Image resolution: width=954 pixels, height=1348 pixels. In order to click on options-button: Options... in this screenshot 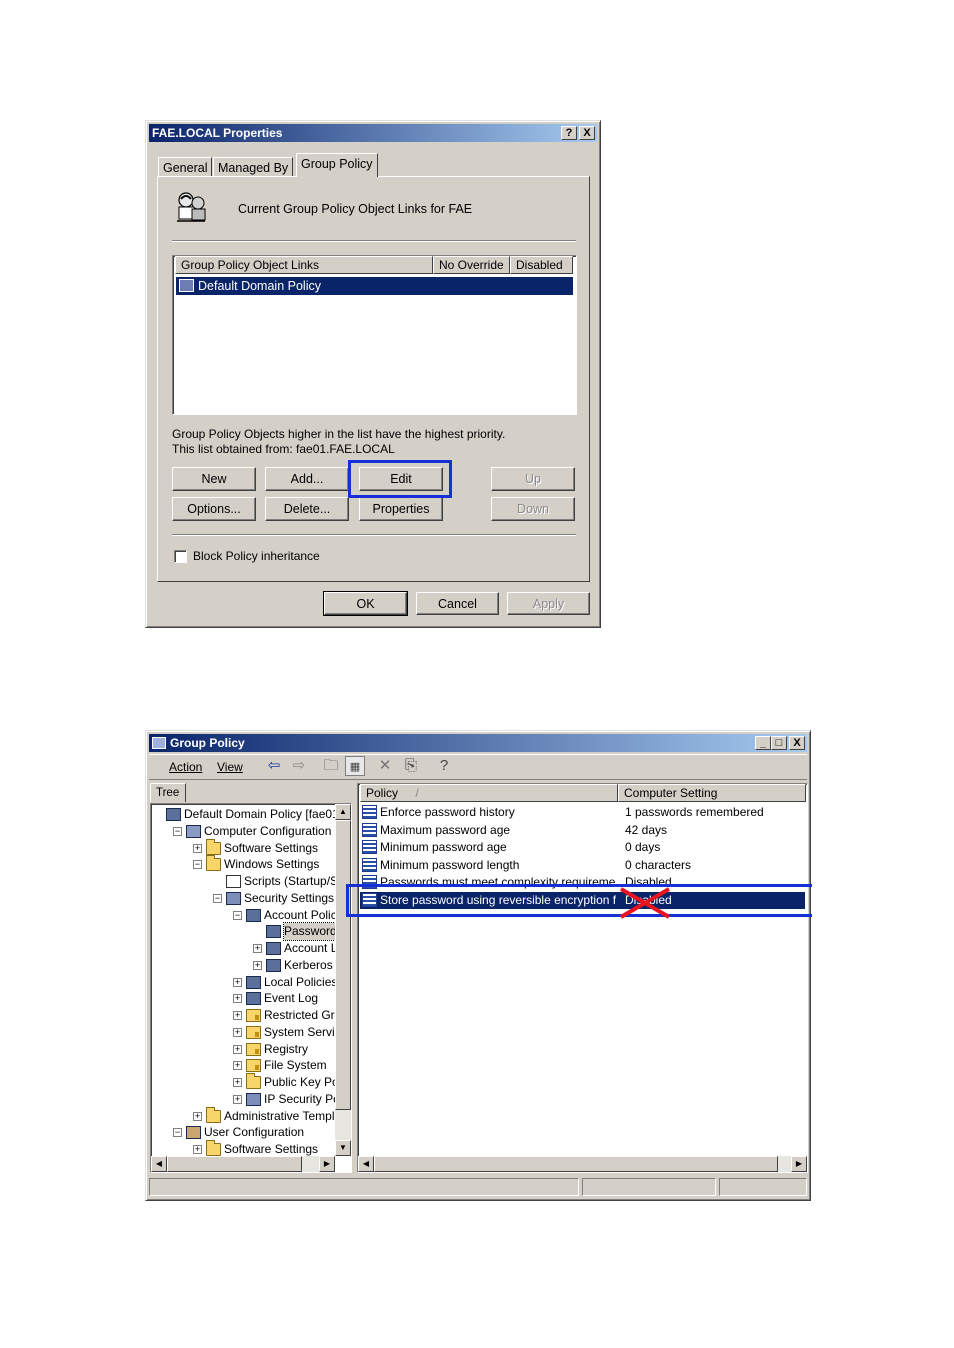, I will do `click(214, 509)`.